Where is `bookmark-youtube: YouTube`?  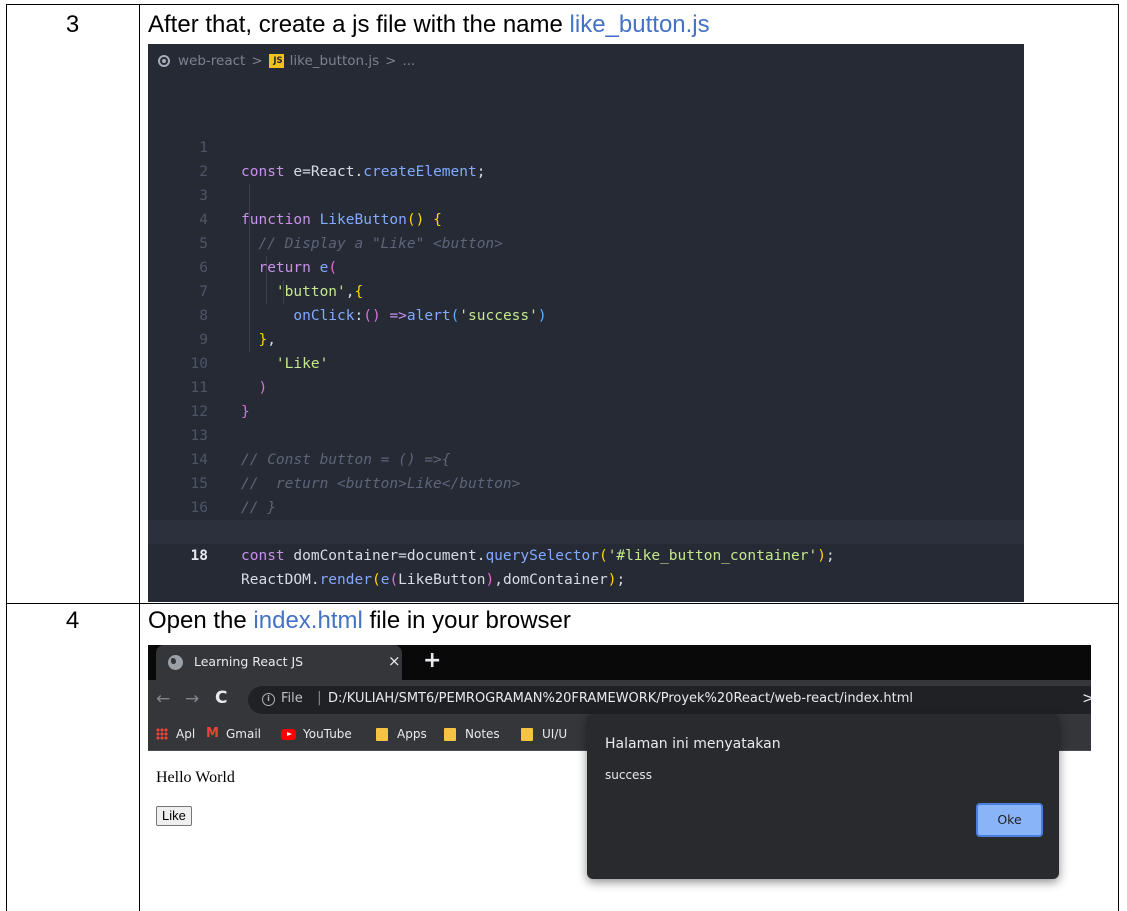 bookmark-youtube: YouTube is located at coordinates (316, 734).